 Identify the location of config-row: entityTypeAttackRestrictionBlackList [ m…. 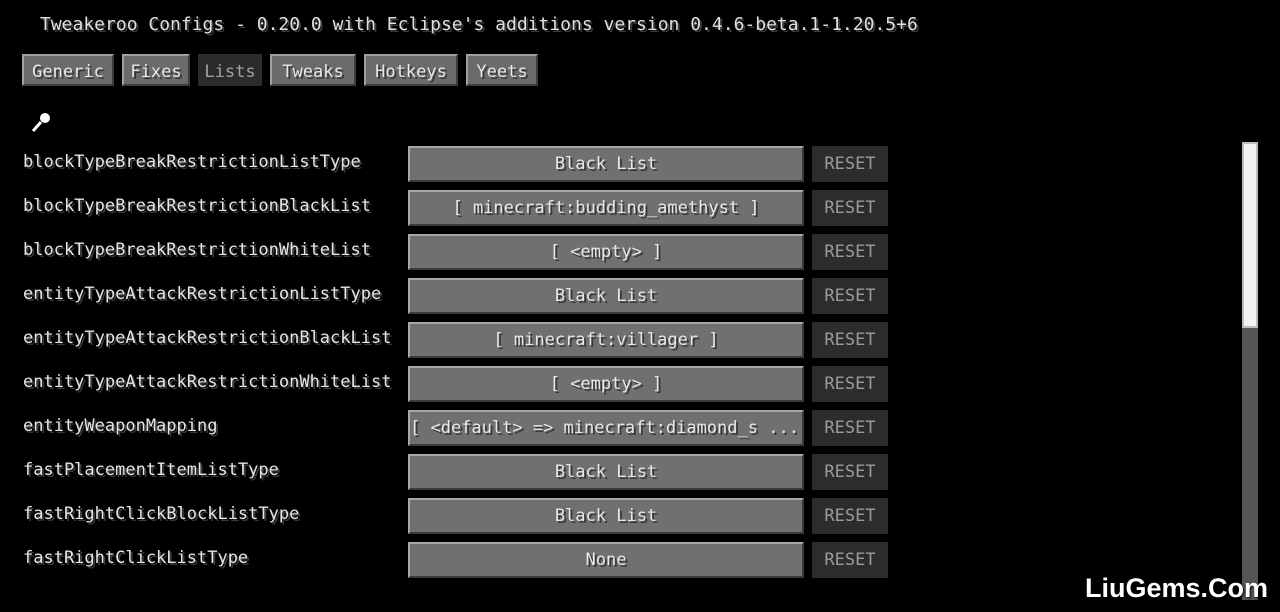
(450, 340).